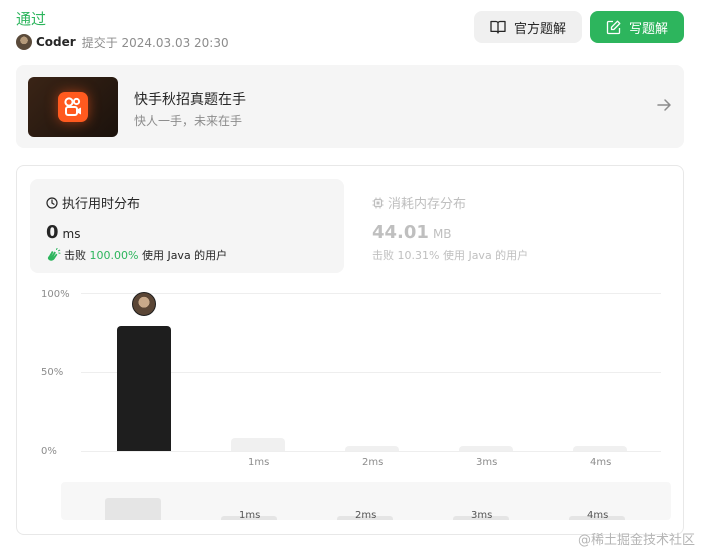  I want to click on clap-icon, so click(54, 254).